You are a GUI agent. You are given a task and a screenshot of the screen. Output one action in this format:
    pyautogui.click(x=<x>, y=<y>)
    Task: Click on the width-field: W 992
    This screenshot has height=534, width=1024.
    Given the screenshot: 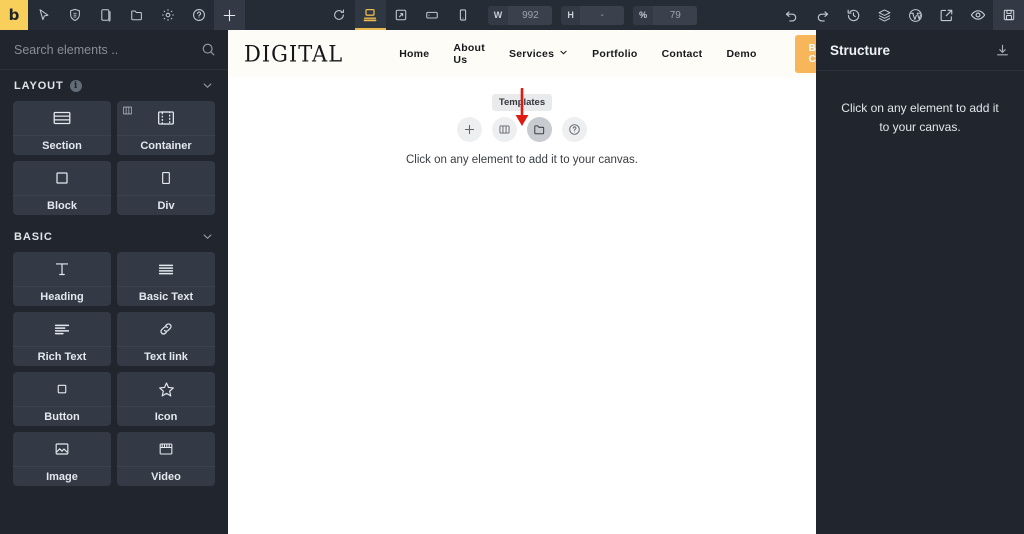 What is the action you would take?
    pyautogui.click(x=520, y=15)
    